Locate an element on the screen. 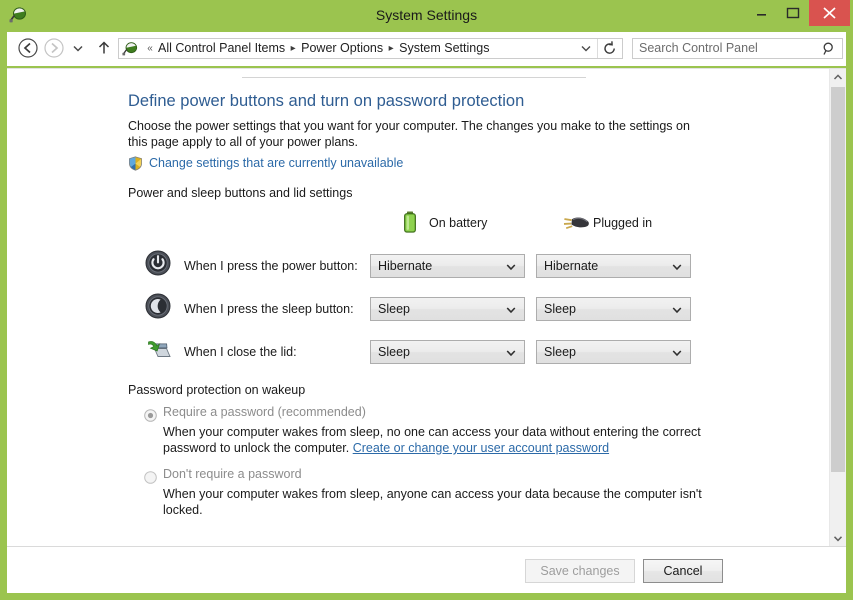 The image size is (853, 600). section-divider is located at coordinates (414, 77).